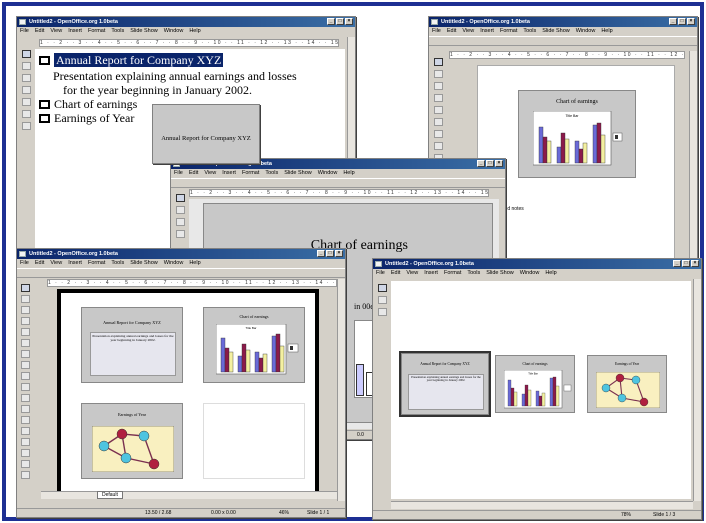 The height and width of the screenshot is (523, 706). I want to click on shadow-tool-icon, so click(25, 442).